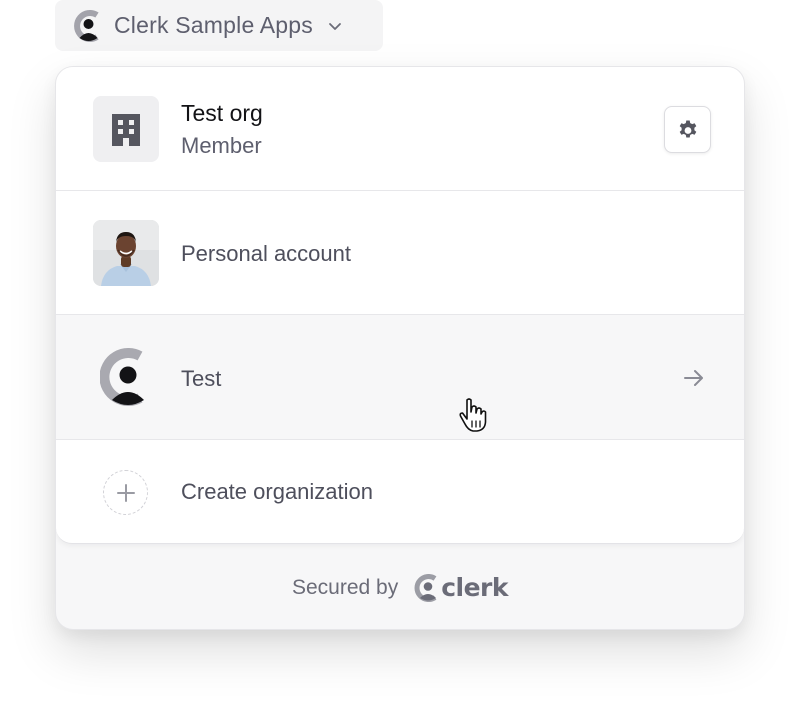 The width and height of the screenshot is (800, 713). What do you see at coordinates (213, 25) in the screenshot?
I see `app-name: Clerk Sample Apps` at bounding box center [213, 25].